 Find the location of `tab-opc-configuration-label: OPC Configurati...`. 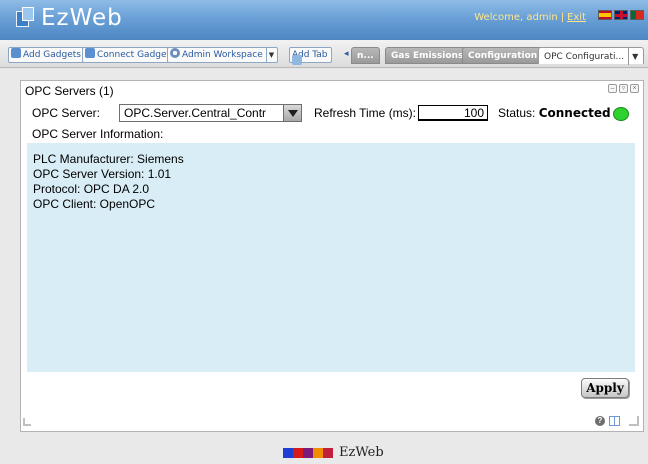

tab-opc-configuration-label: OPC Configurati... is located at coordinates (584, 57).